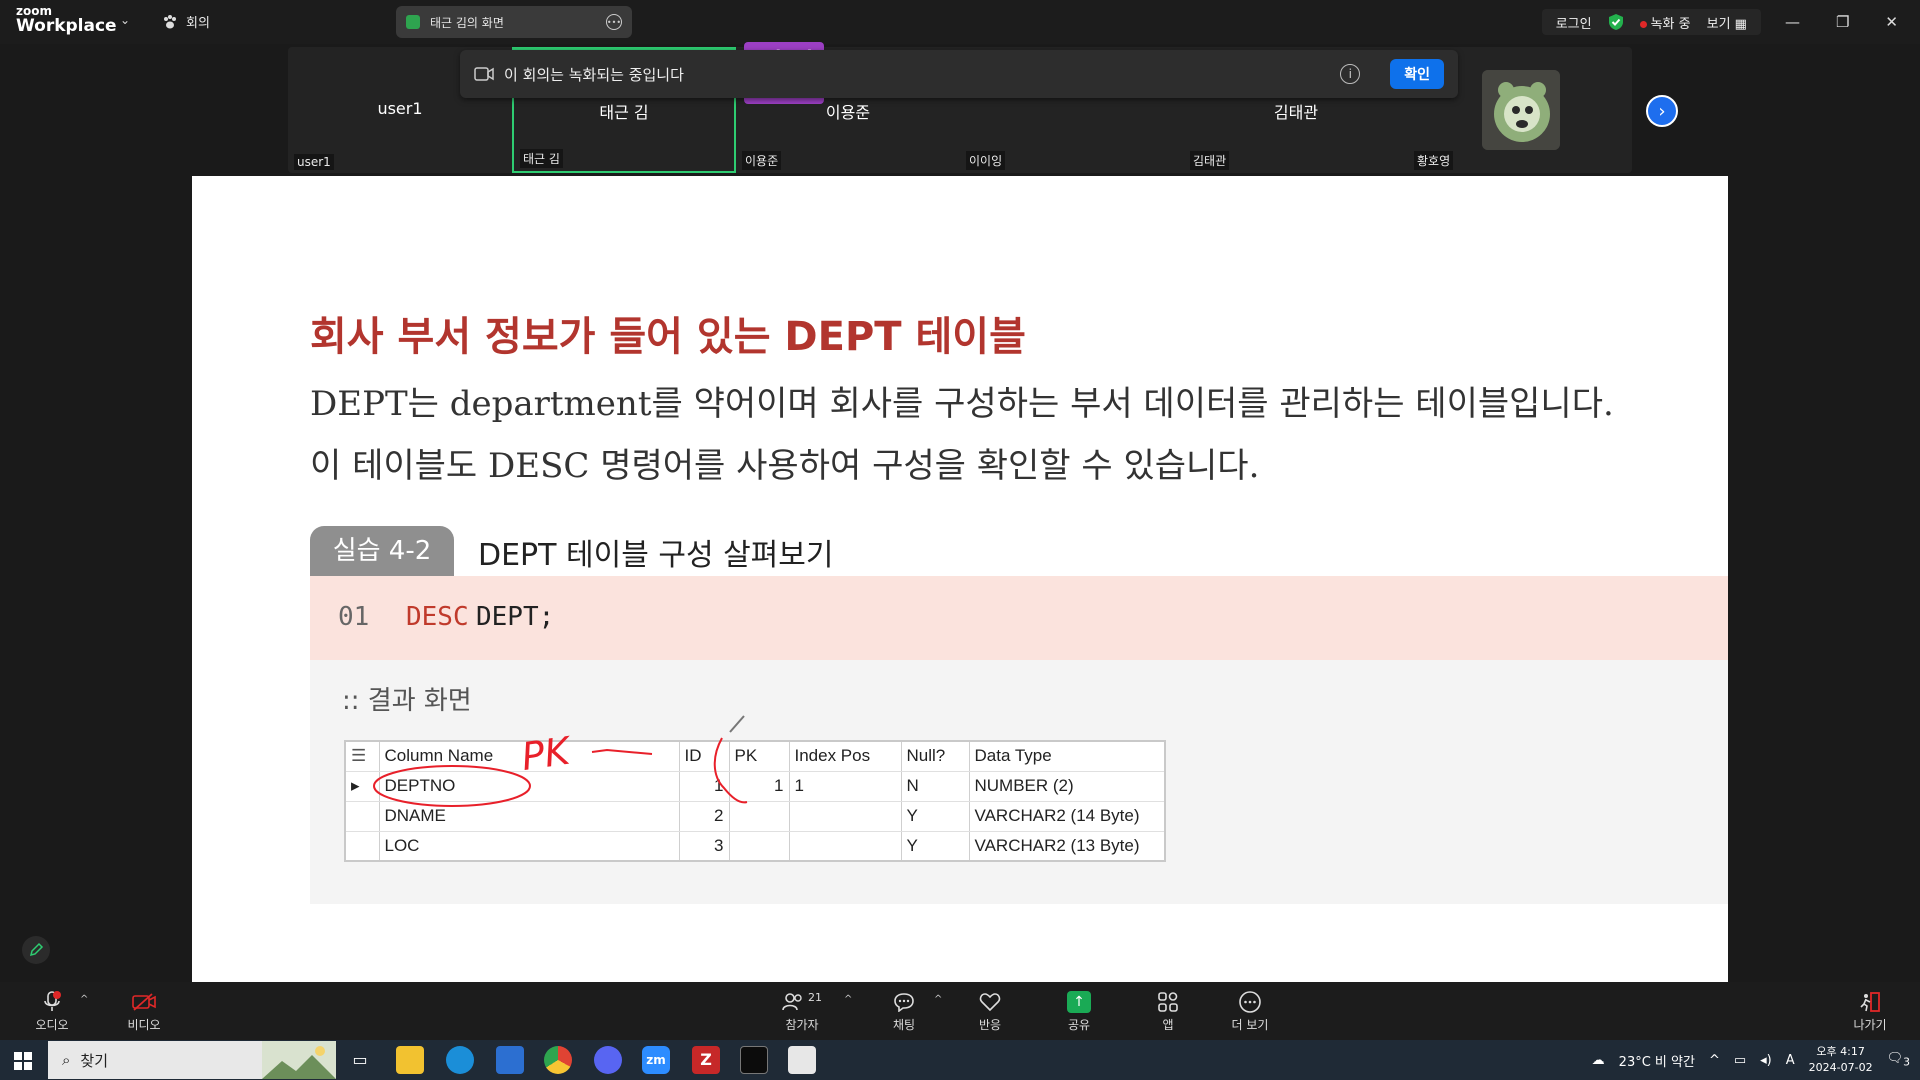  Describe the element at coordinates (23, 1061) in the screenshot. I see `windows-start-icon` at that location.